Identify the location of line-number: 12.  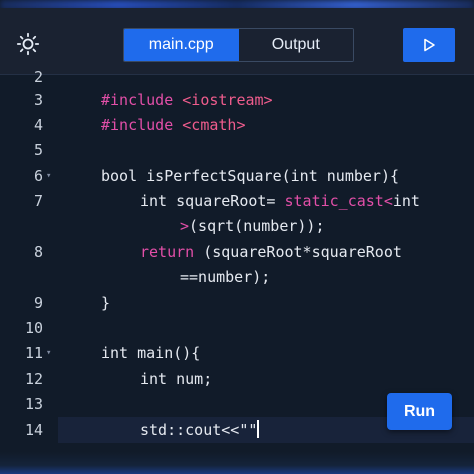
(33, 379).